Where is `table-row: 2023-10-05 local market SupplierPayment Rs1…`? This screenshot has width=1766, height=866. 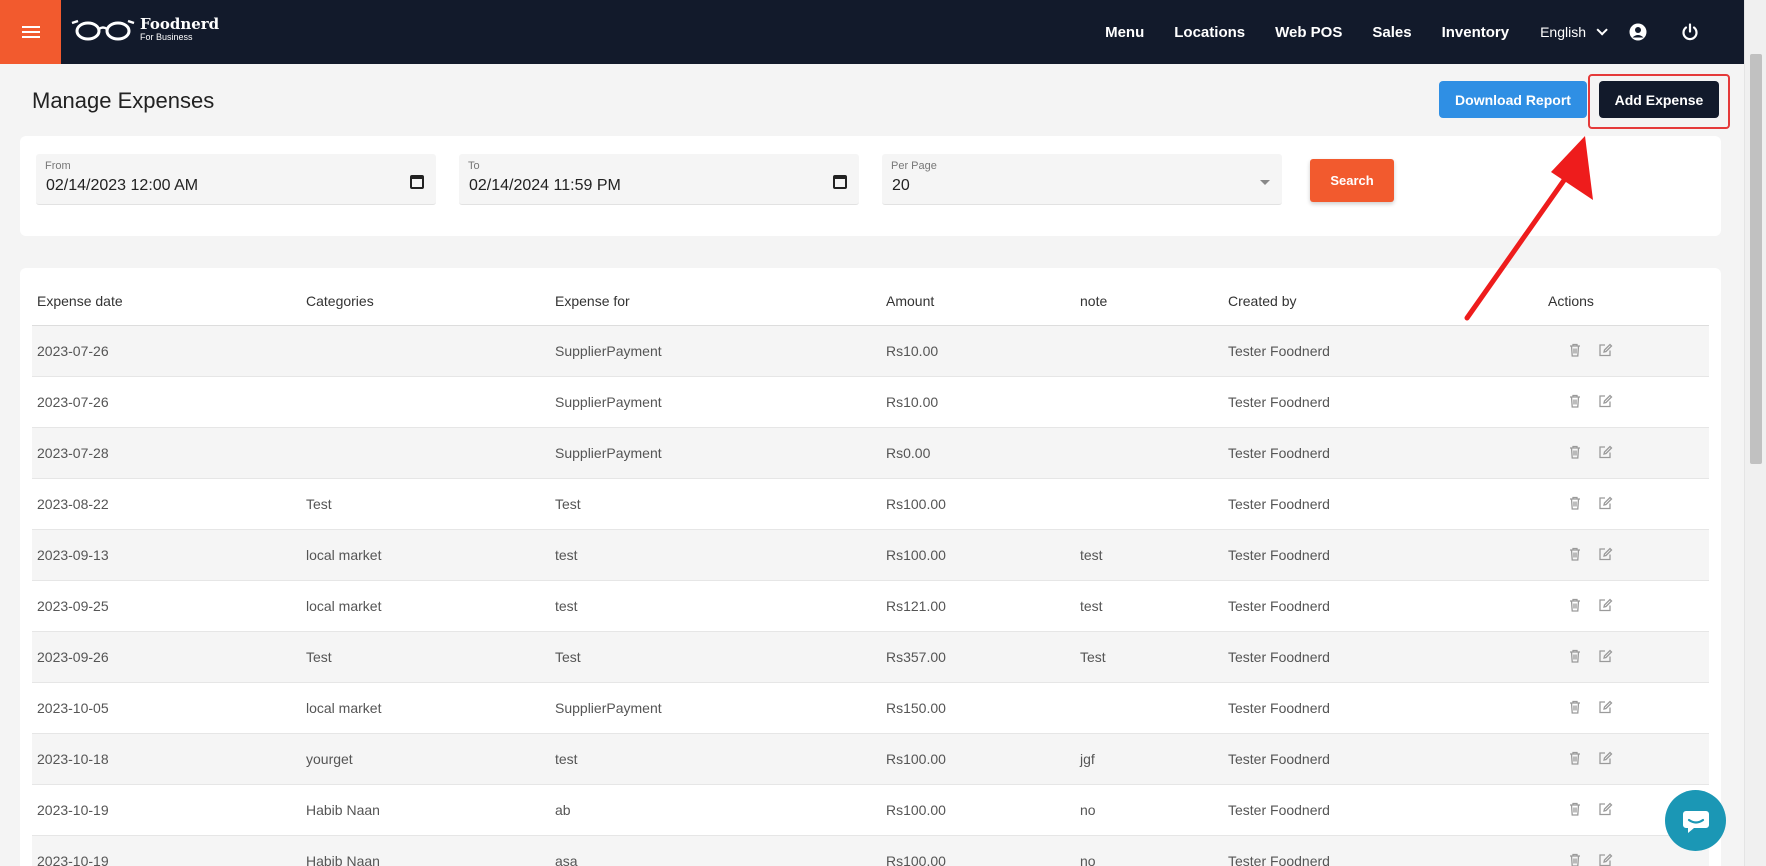
table-row: 2023-10-05 local market SupplierPayment Rs1… is located at coordinates (870, 708).